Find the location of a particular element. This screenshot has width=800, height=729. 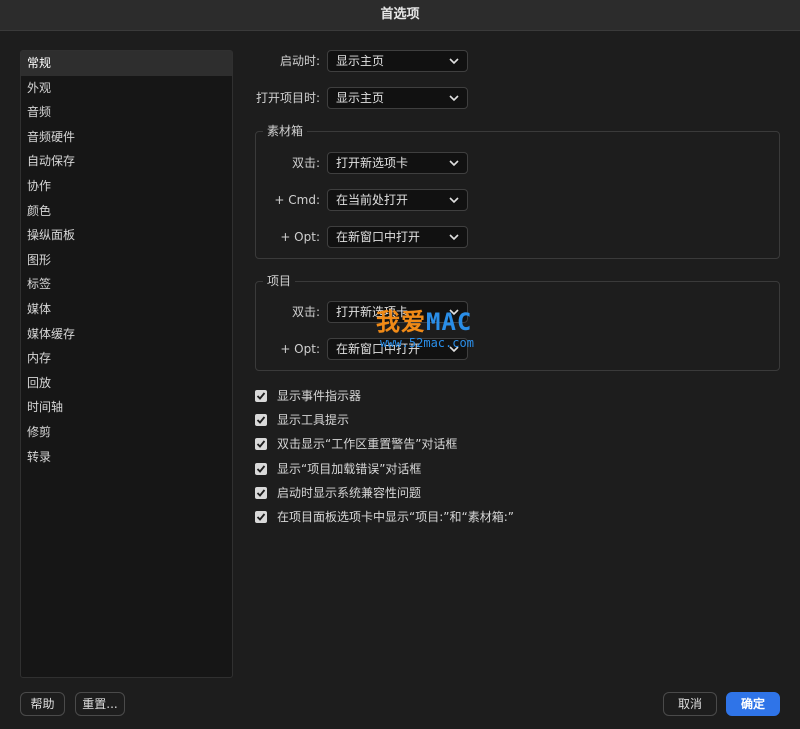

project-opt-value: 在新窗口中打开 is located at coordinates (378, 349).